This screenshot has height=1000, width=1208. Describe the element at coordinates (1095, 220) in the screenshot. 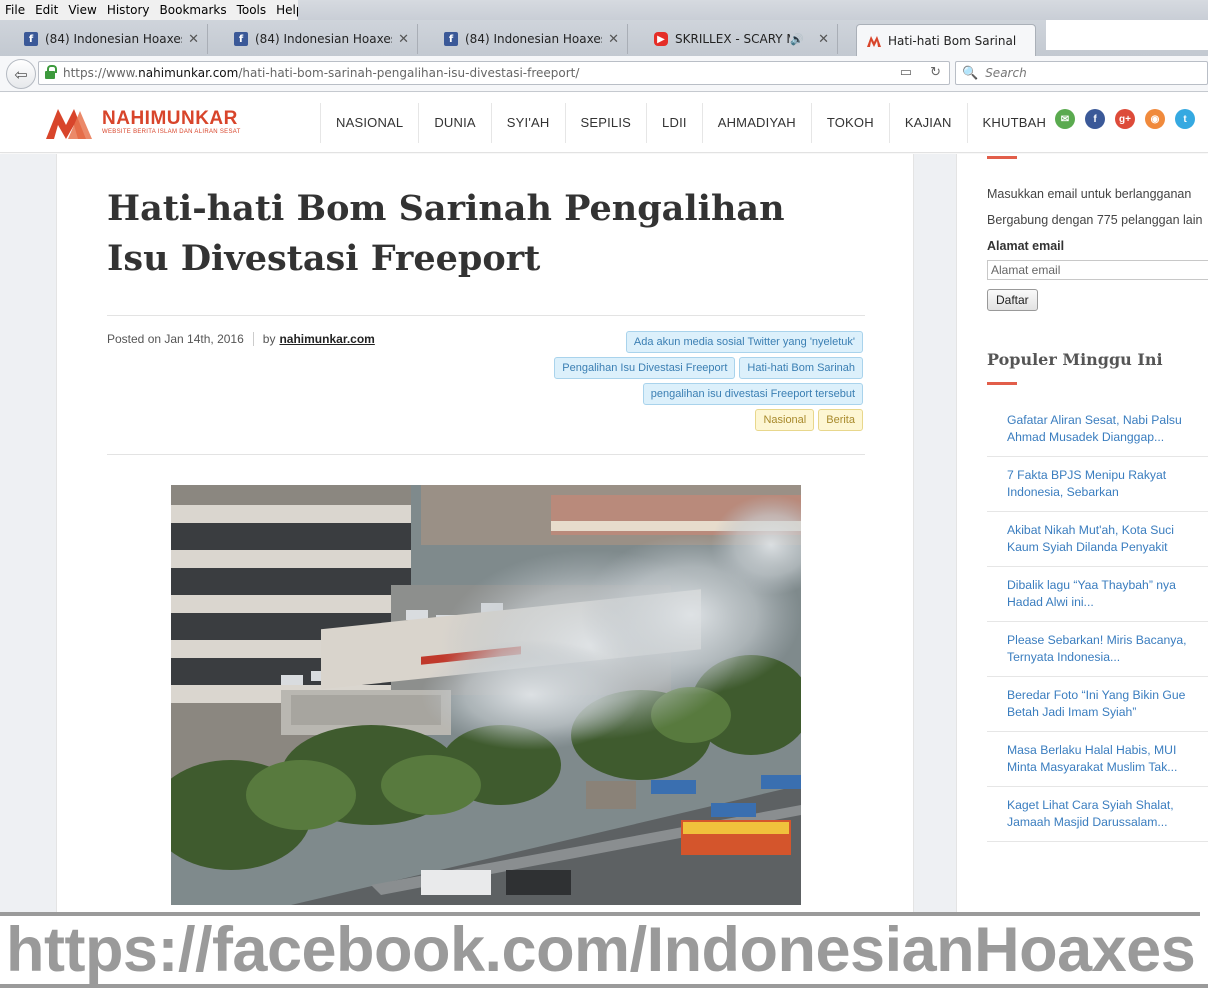

I see `subscriber-count: Bergabung dengan 775 pelanggan lain` at that location.